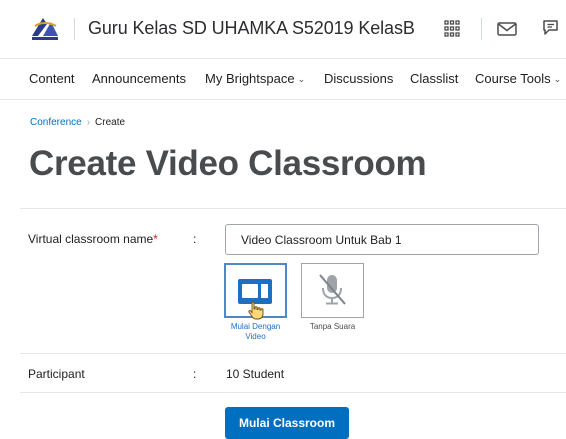 The width and height of the screenshot is (566, 439). I want to click on nav-item-my-brightspace: My Brightspace ⌄, so click(255, 78).